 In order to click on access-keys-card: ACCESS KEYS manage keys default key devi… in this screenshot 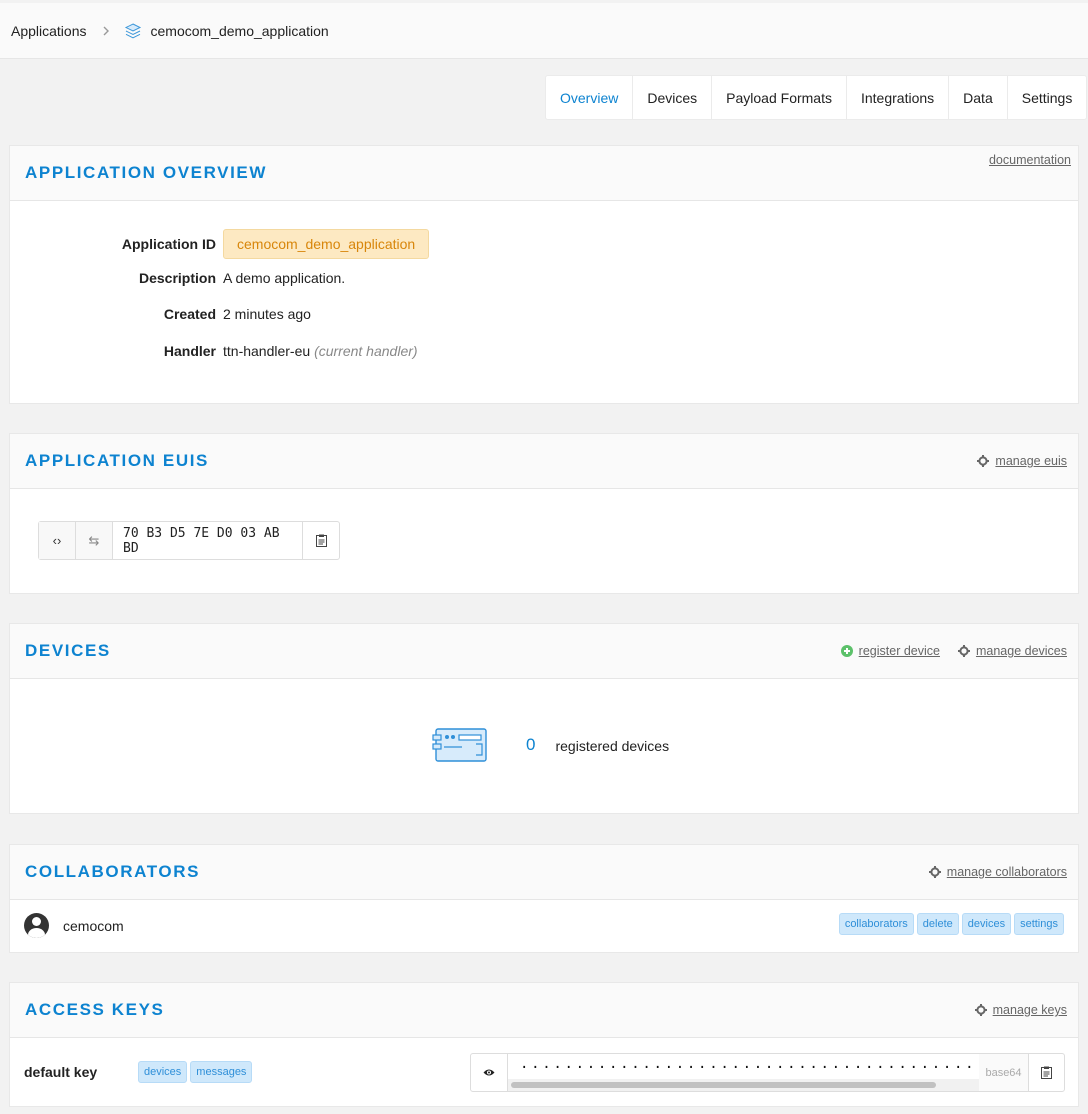, I will do `click(544, 1044)`.